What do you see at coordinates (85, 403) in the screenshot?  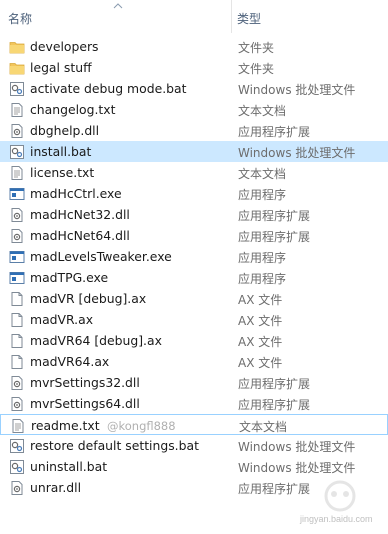 I see `file-name: mvrSettings64.dll` at bounding box center [85, 403].